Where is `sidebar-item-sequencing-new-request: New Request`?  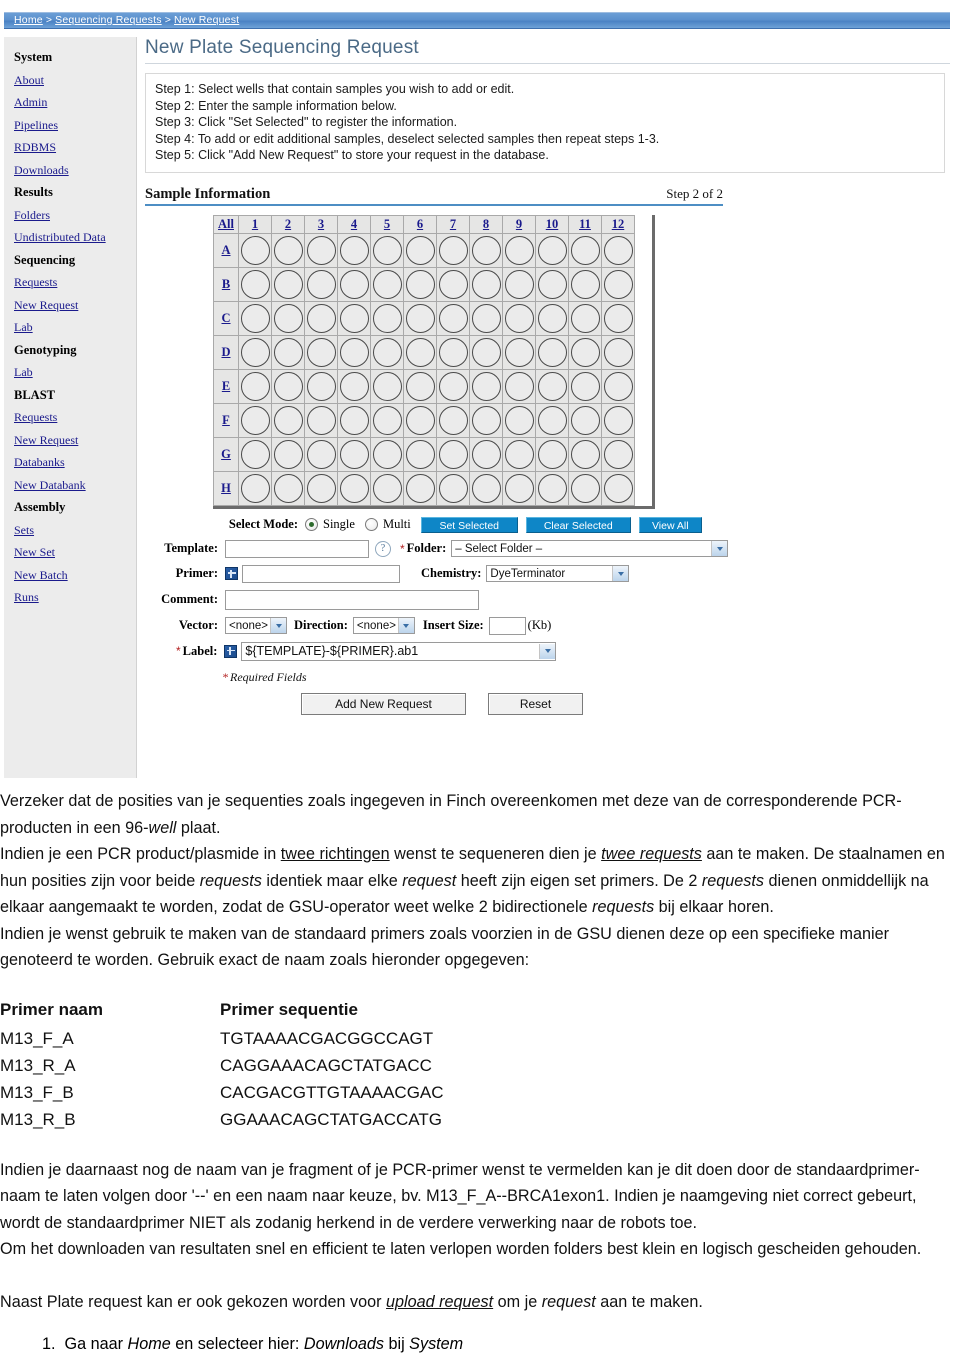 sidebar-item-sequencing-new-request: New Request is located at coordinates (75, 305).